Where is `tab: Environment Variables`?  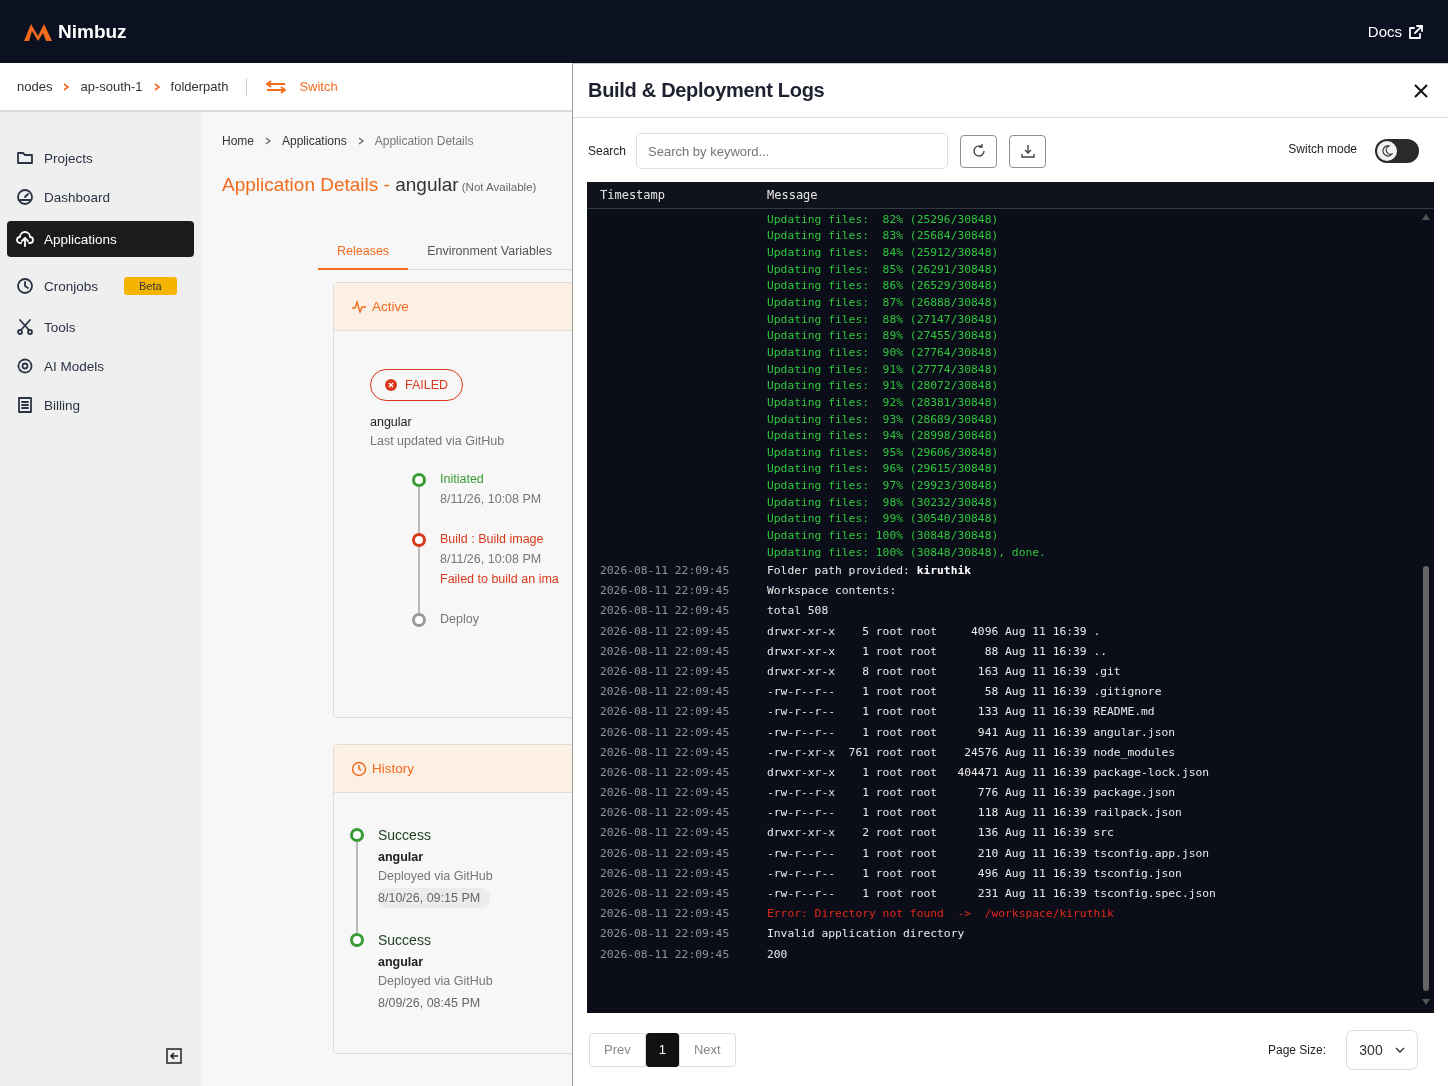 tab: Environment Variables is located at coordinates (489, 252).